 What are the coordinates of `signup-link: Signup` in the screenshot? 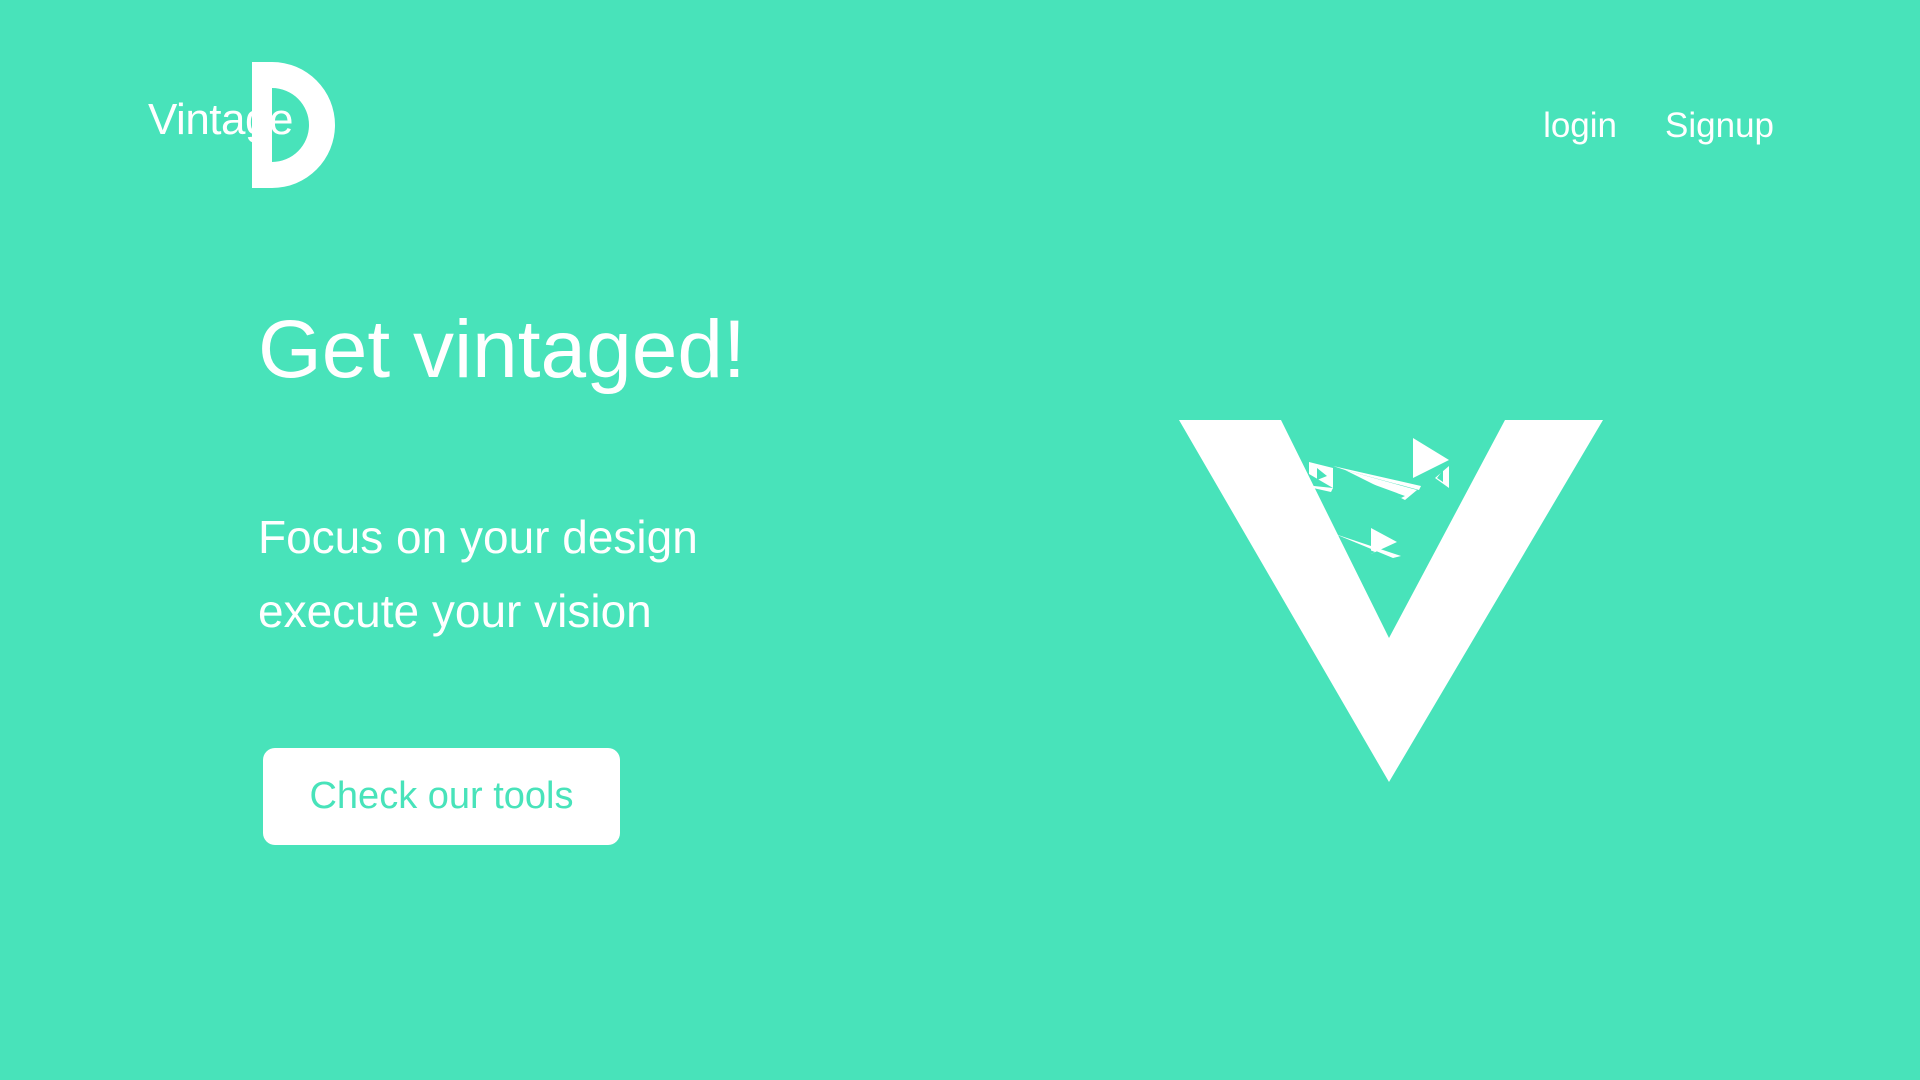 It's located at (1719, 126).